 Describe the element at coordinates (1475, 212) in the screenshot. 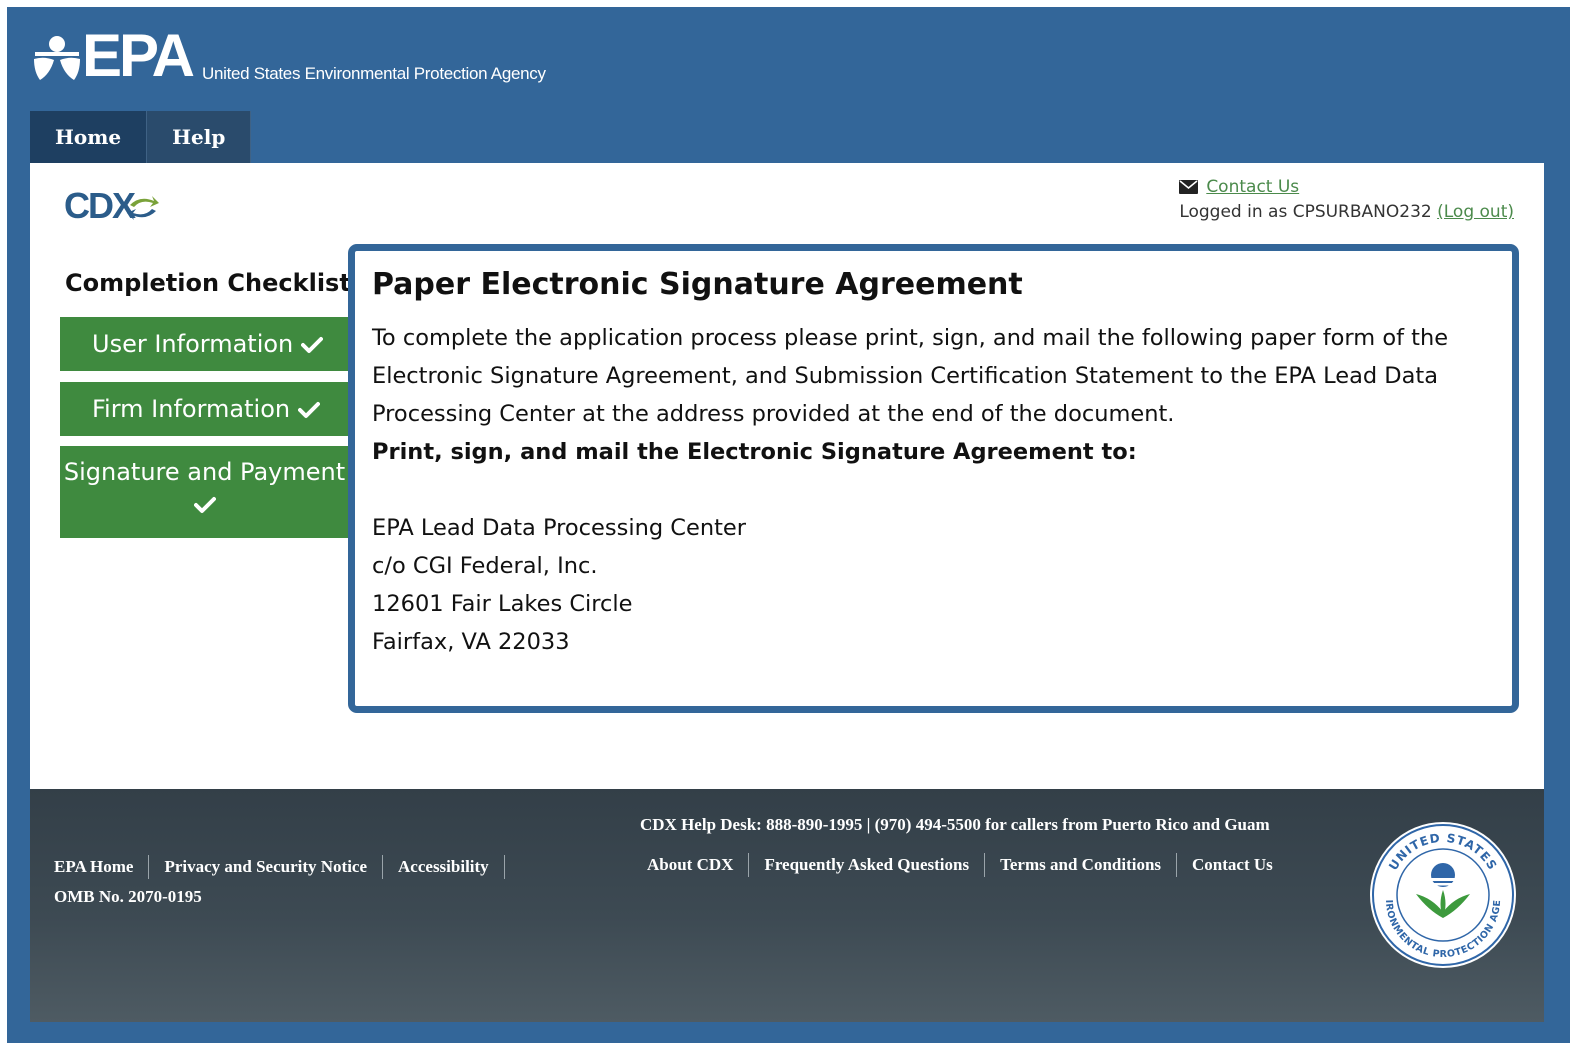

I see `logout-link: (Log out)` at that location.